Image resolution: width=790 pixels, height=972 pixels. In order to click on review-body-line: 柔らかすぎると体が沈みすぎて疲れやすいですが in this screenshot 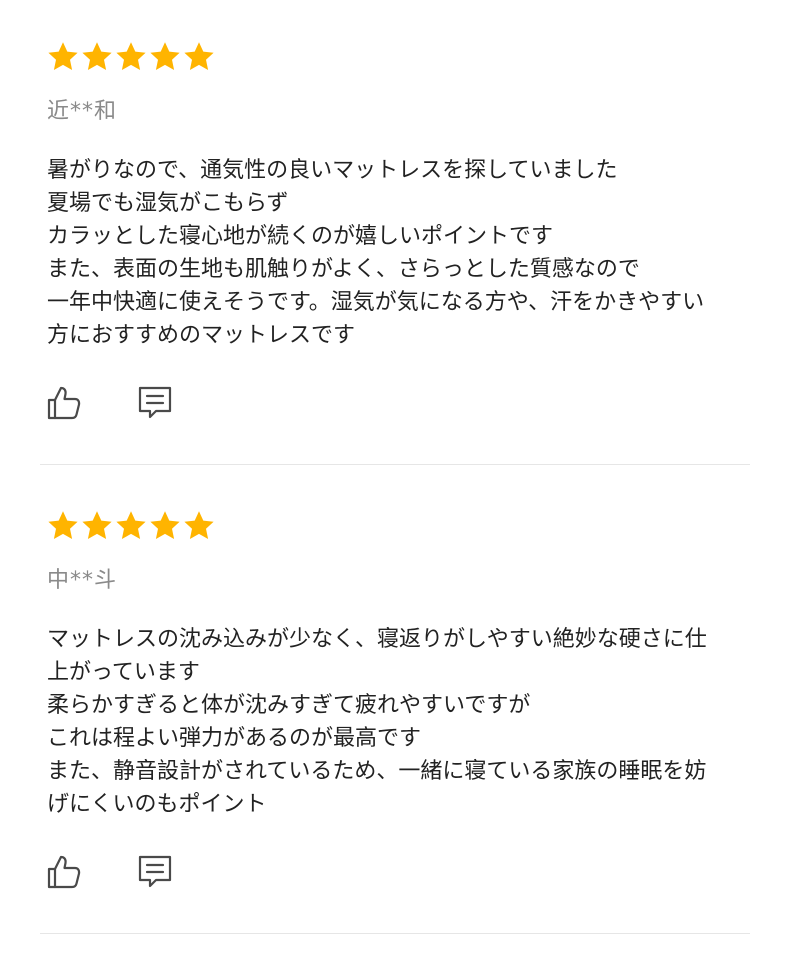, I will do `click(289, 705)`.